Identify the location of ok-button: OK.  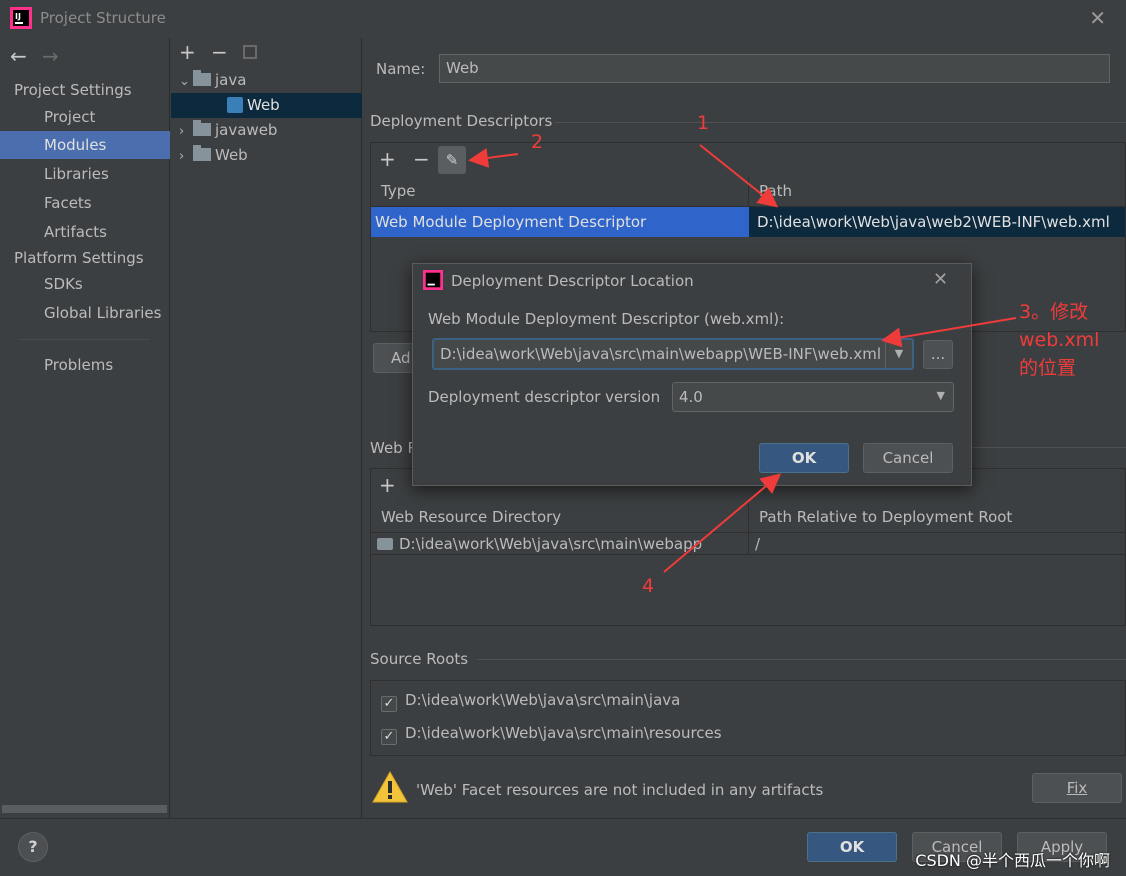
(852, 847).